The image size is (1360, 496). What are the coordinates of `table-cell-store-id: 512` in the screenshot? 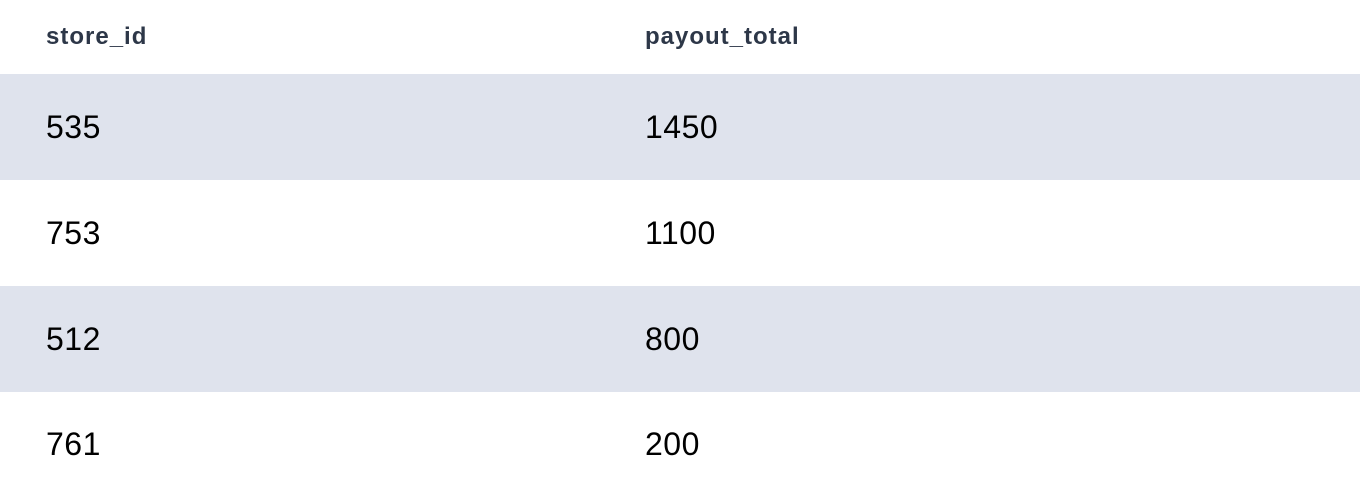 It's located at (73, 338).